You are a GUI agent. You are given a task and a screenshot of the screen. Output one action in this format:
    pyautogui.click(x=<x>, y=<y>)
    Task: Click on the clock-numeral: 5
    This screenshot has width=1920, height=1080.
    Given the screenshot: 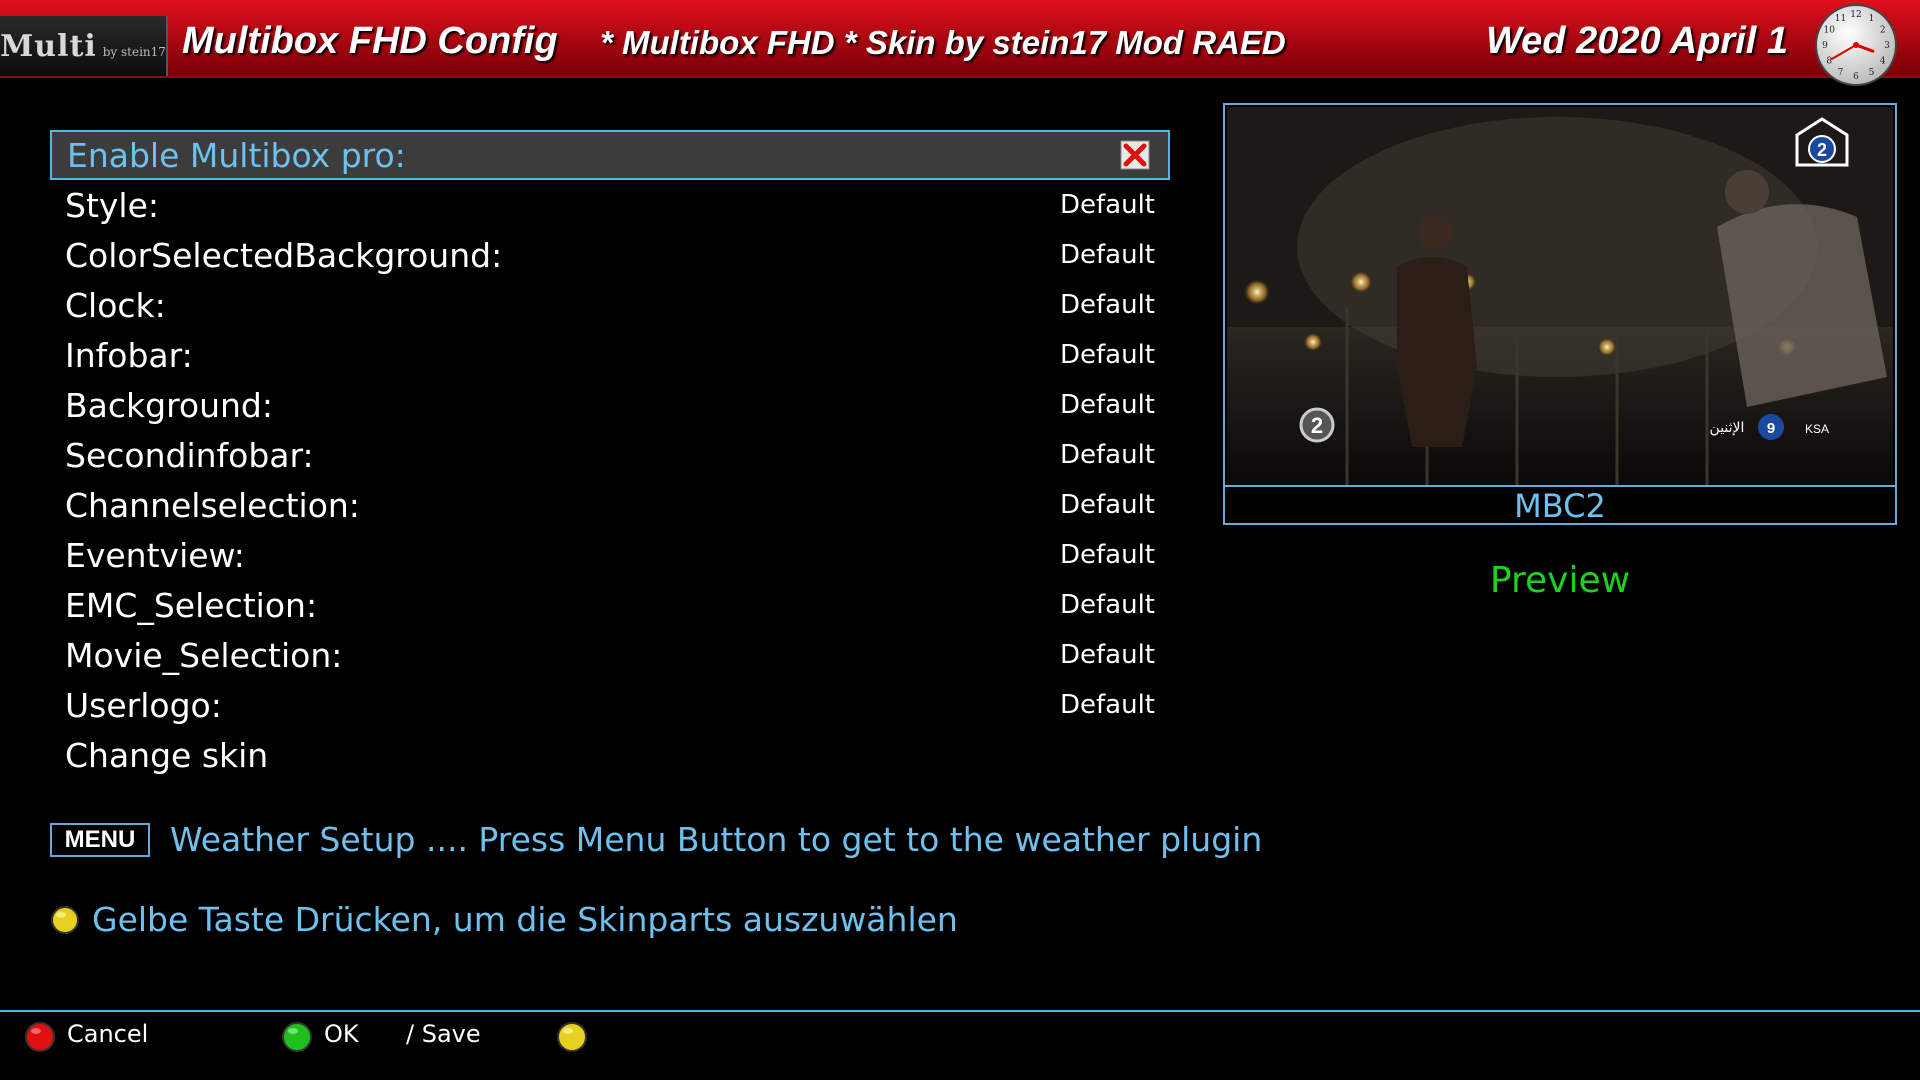 What is the action you would take?
    pyautogui.click(x=1872, y=73)
    